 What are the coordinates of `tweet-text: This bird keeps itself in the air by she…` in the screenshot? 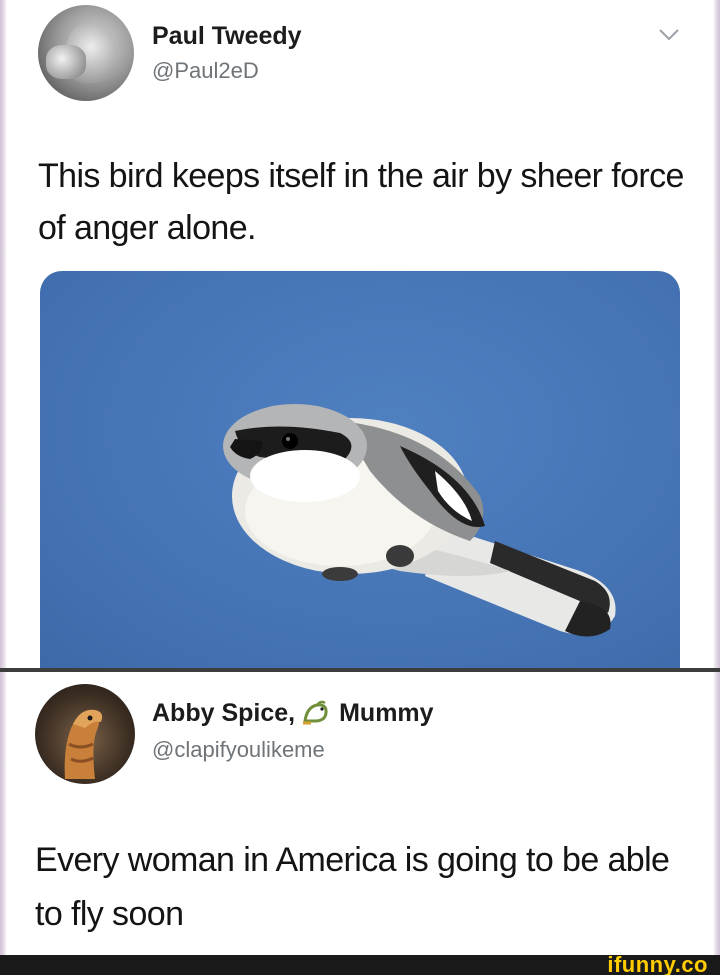 It's located at (361, 202).